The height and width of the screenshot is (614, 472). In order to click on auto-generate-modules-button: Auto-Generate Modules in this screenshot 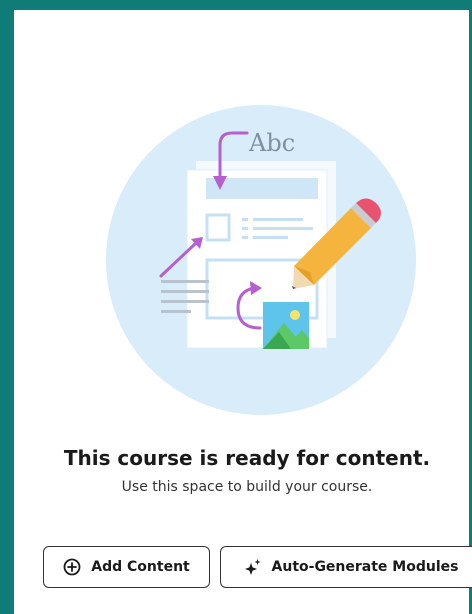, I will do `click(346, 567)`.